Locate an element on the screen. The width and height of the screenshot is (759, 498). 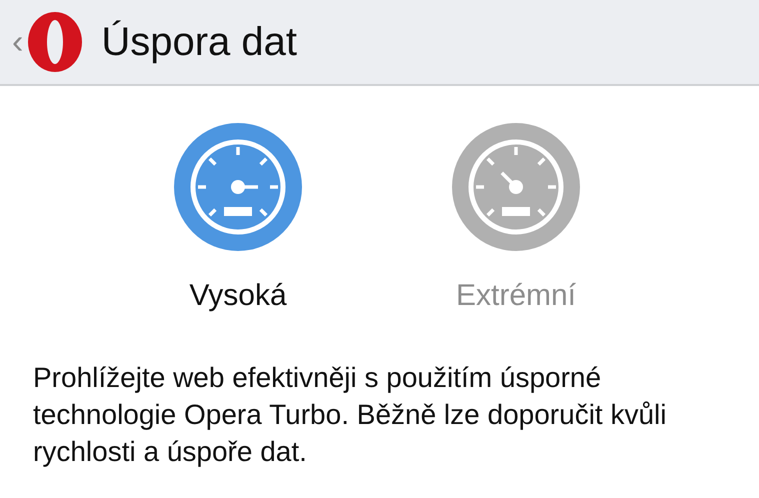
page-title: Úspora dat is located at coordinates (199, 42).